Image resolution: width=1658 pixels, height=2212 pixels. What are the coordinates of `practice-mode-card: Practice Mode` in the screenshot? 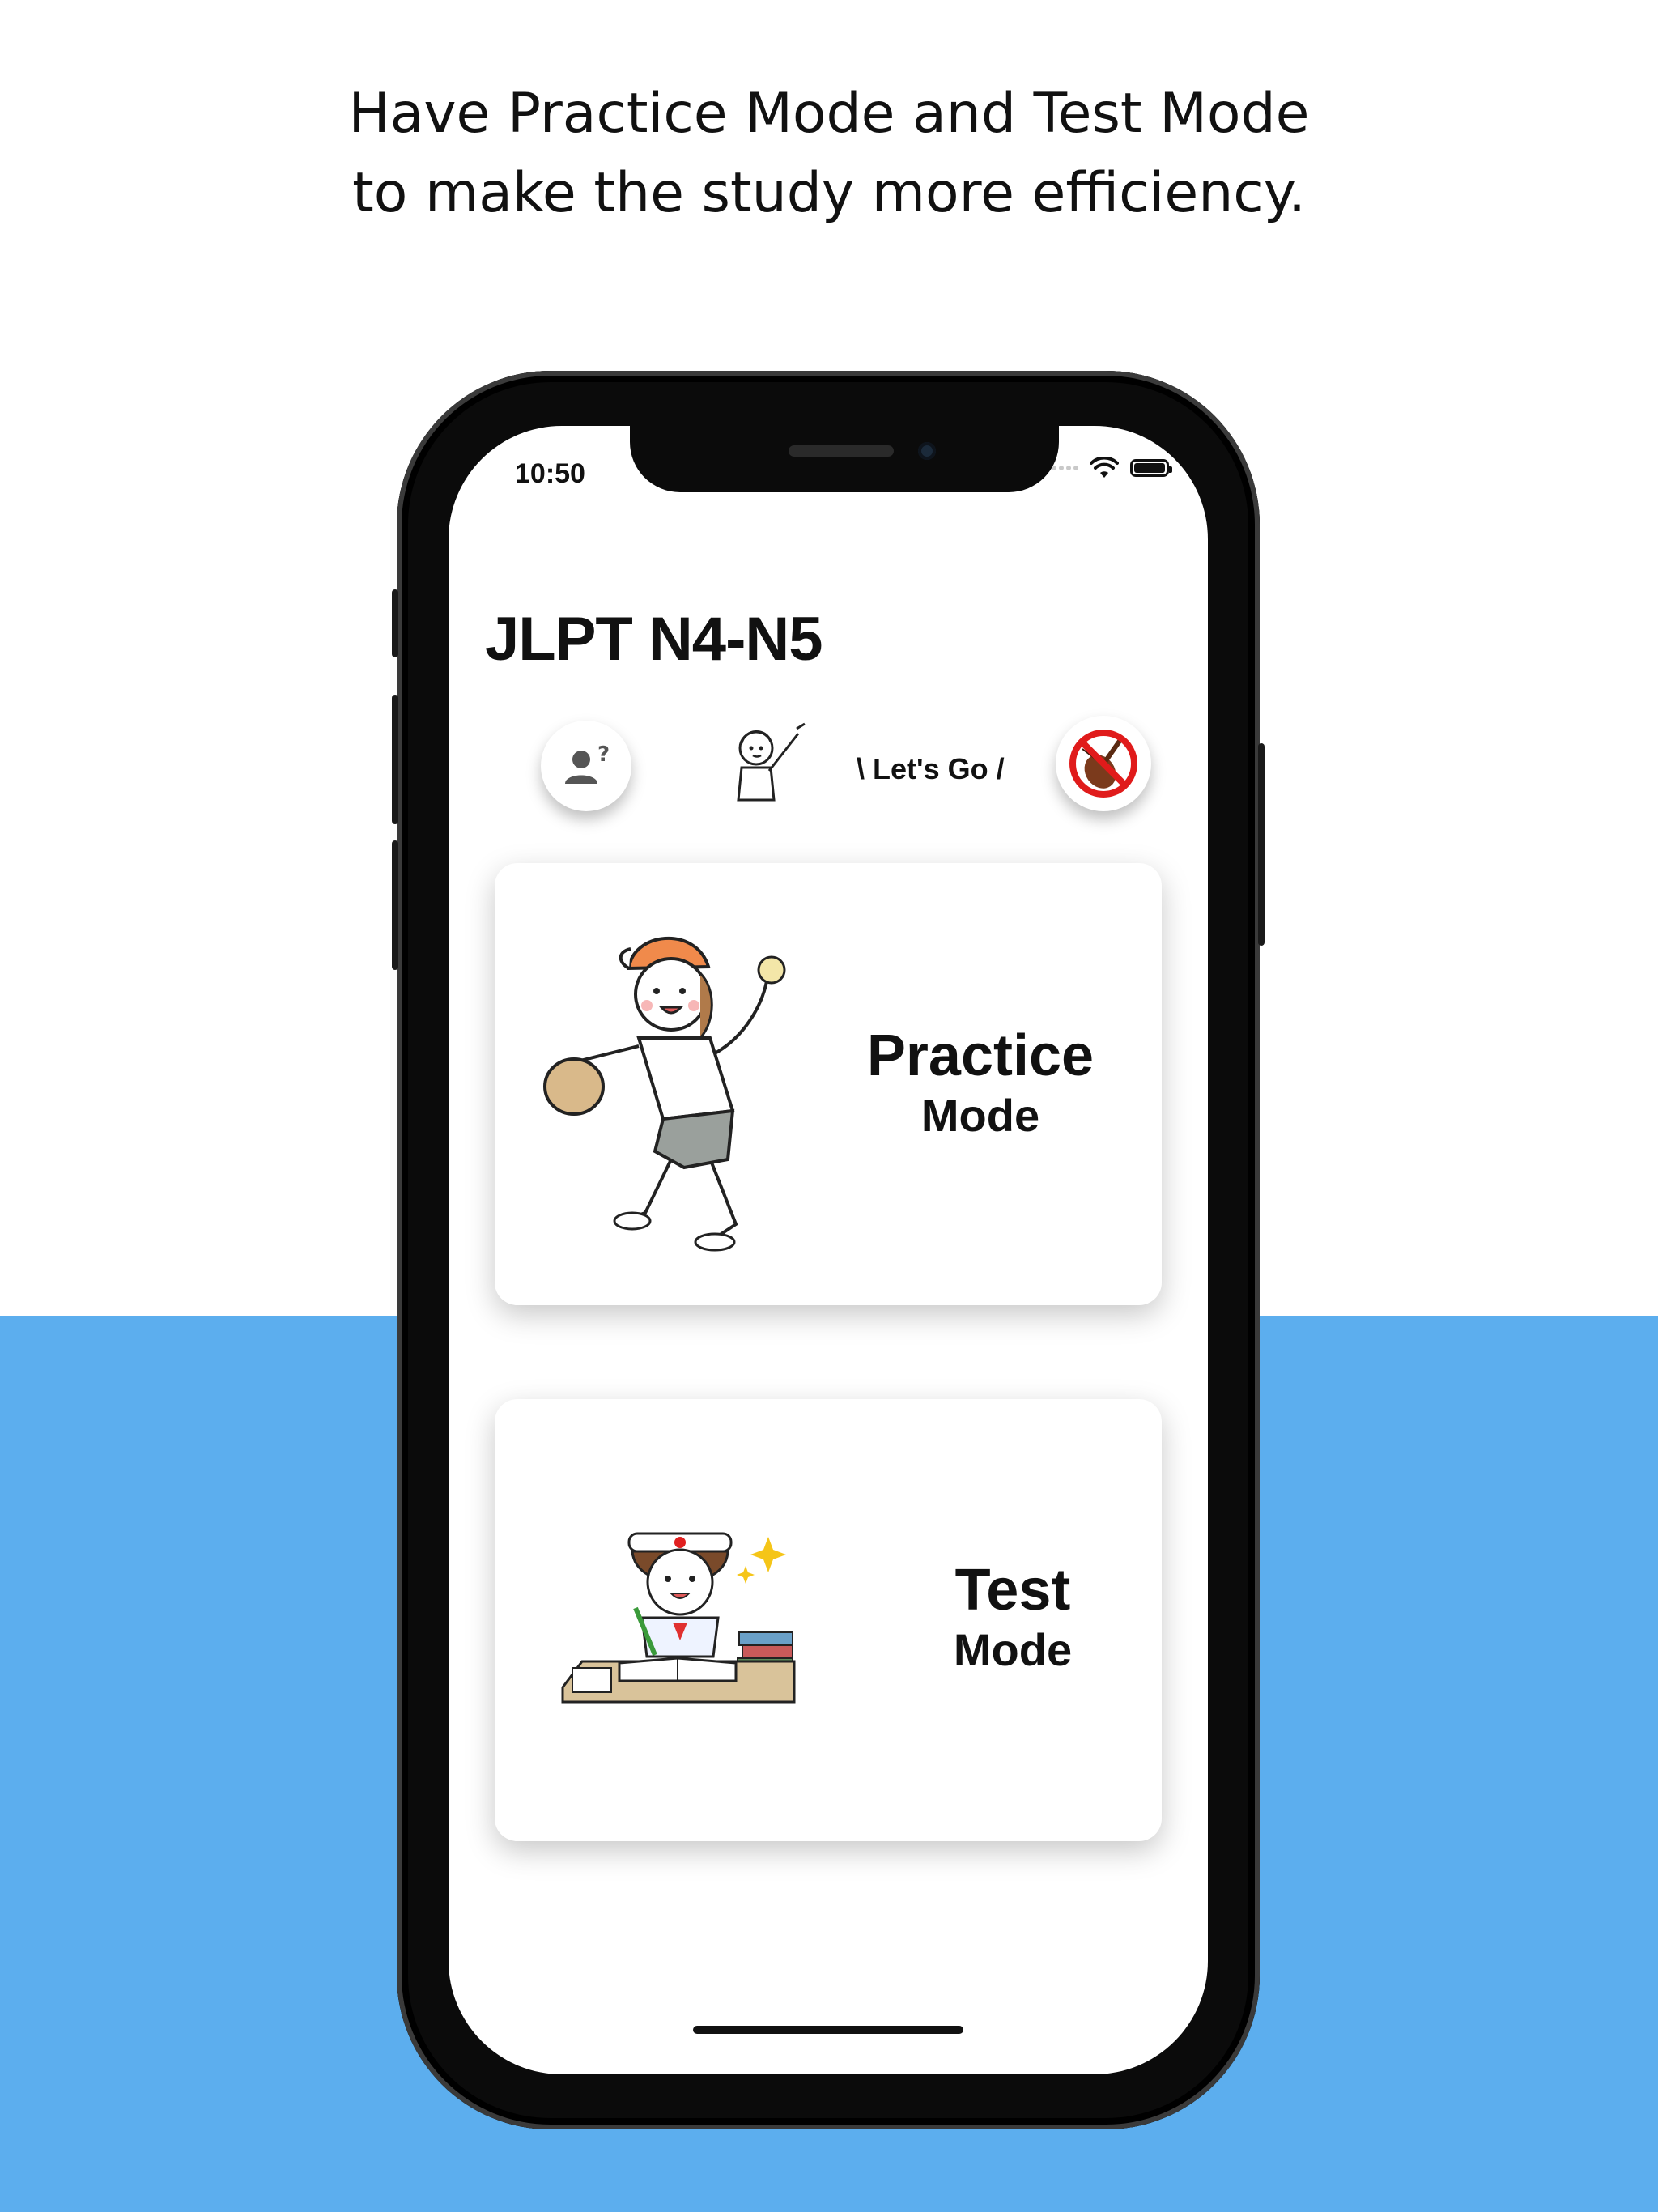 It's located at (828, 1084).